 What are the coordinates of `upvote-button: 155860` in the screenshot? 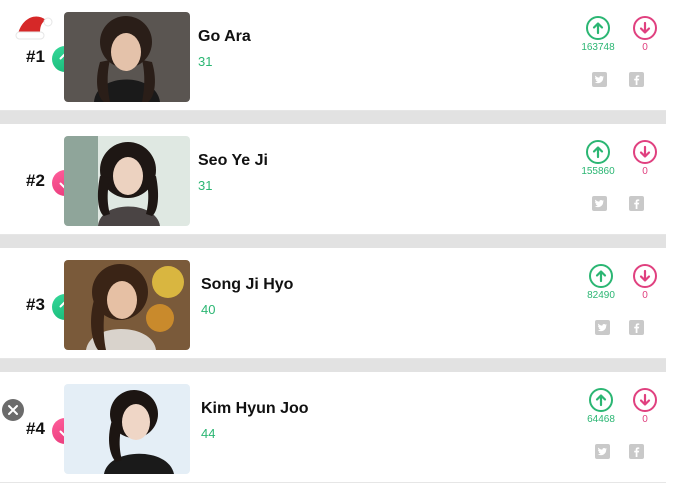 It's located at (598, 158).